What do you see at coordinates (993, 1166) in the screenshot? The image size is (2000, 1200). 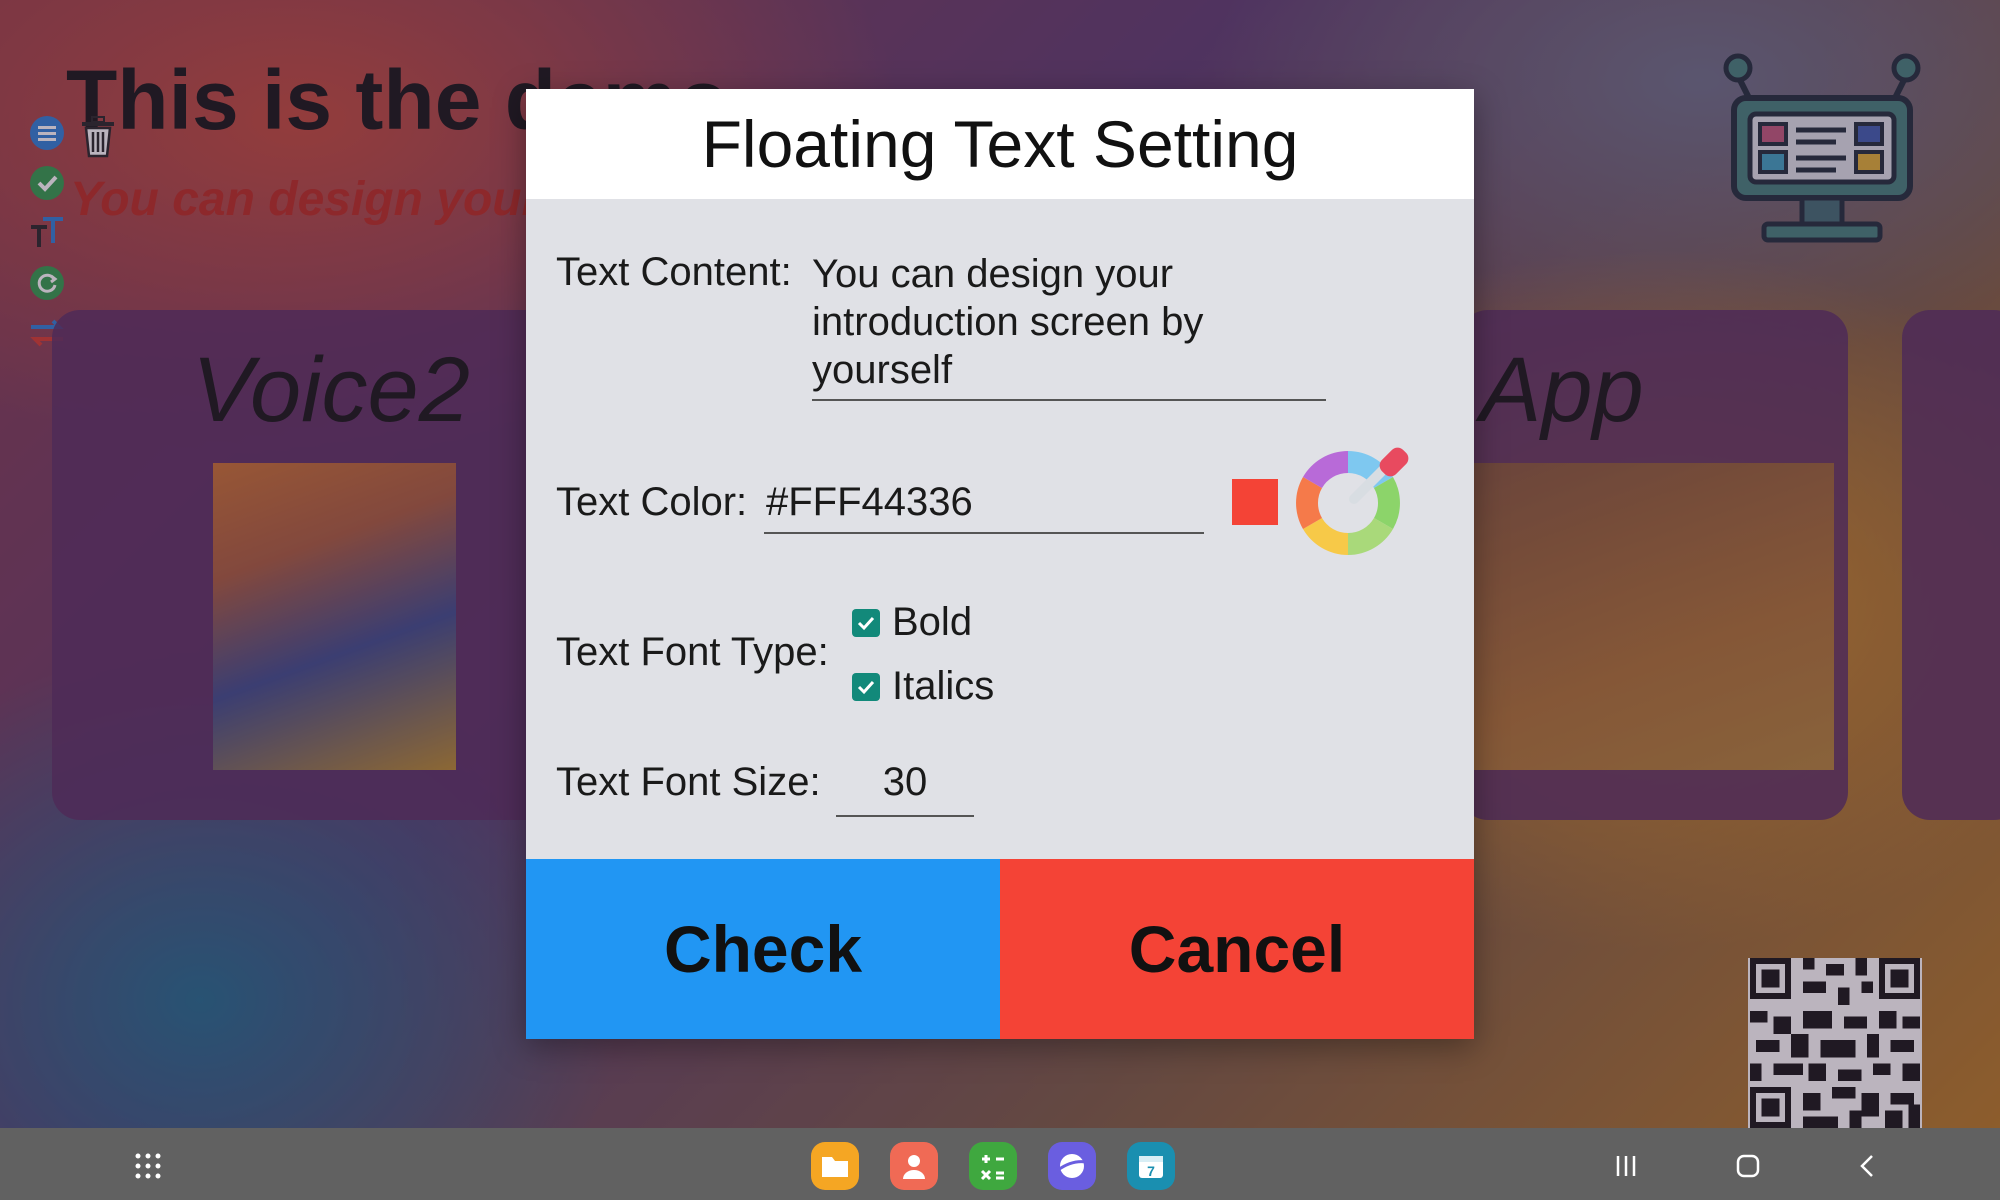 I see `calculator-icon` at bounding box center [993, 1166].